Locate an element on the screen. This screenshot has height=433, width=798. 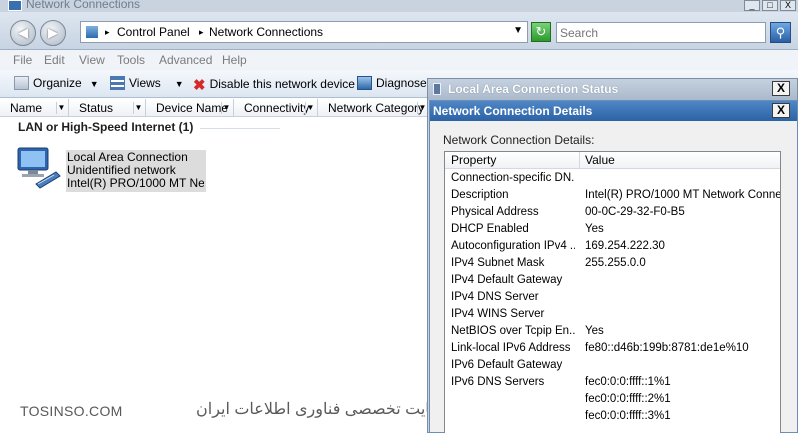
group-divider is located at coordinates (240, 128).